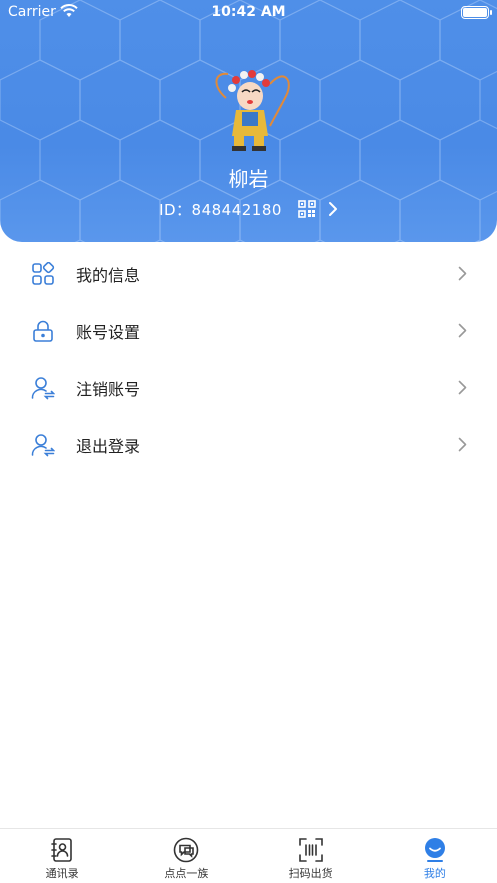  What do you see at coordinates (220, 209) in the screenshot?
I see `profile-id: ID：848442180` at bounding box center [220, 209].